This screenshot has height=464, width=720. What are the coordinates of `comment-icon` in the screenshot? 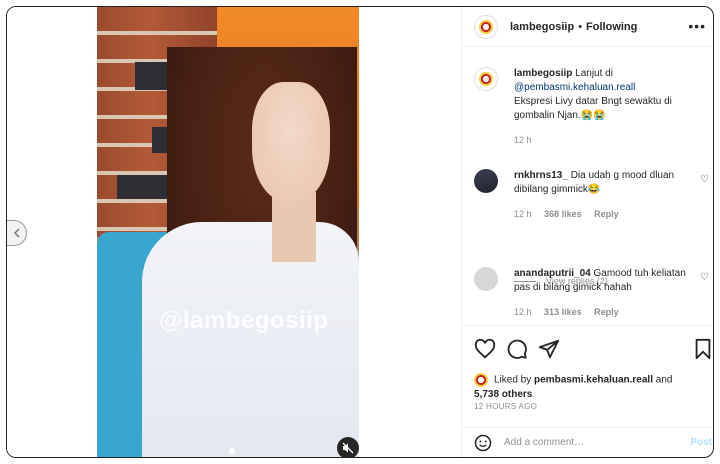 It's located at (517, 349).